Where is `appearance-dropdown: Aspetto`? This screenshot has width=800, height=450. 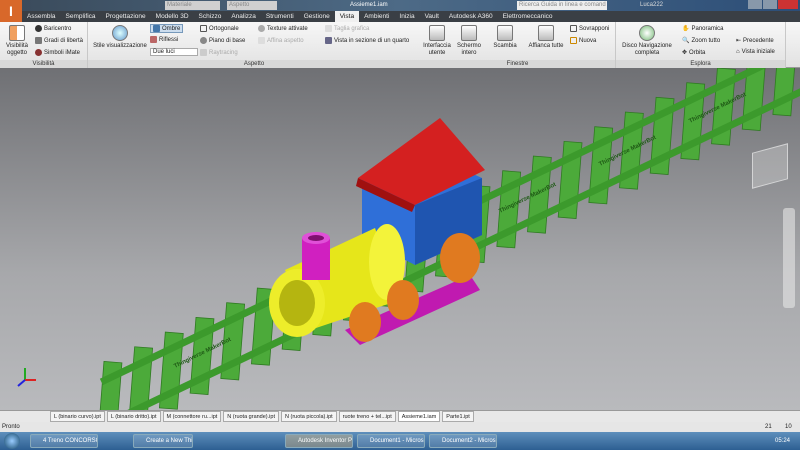
appearance-dropdown: Aspetto is located at coordinates (252, 5).